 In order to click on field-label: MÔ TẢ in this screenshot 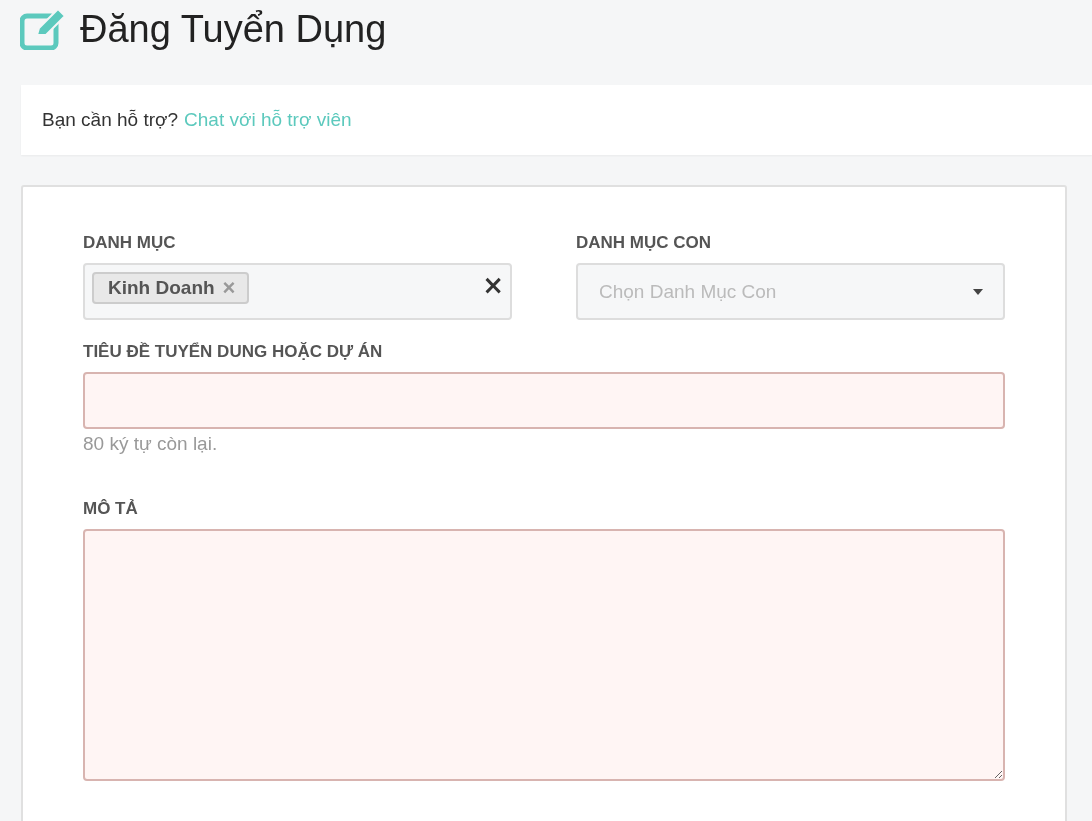, I will do `click(111, 509)`.